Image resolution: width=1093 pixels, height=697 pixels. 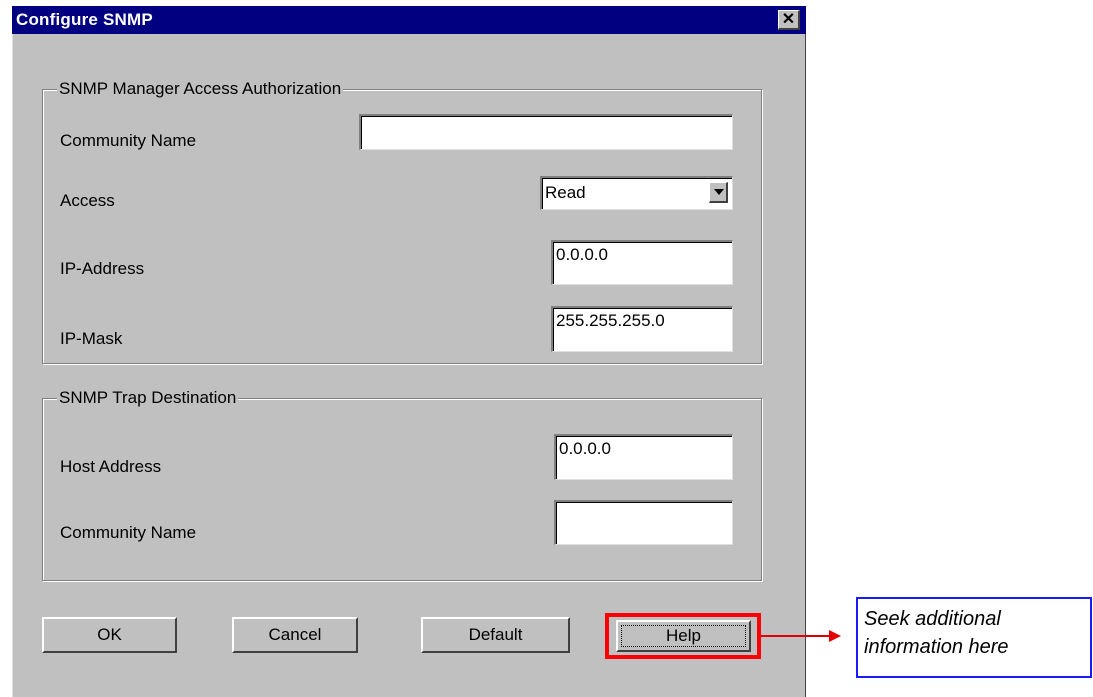 What do you see at coordinates (642, 329) in the screenshot?
I see `ip-mask-input: 255.255.255.0` at bounding box center [642, 329].